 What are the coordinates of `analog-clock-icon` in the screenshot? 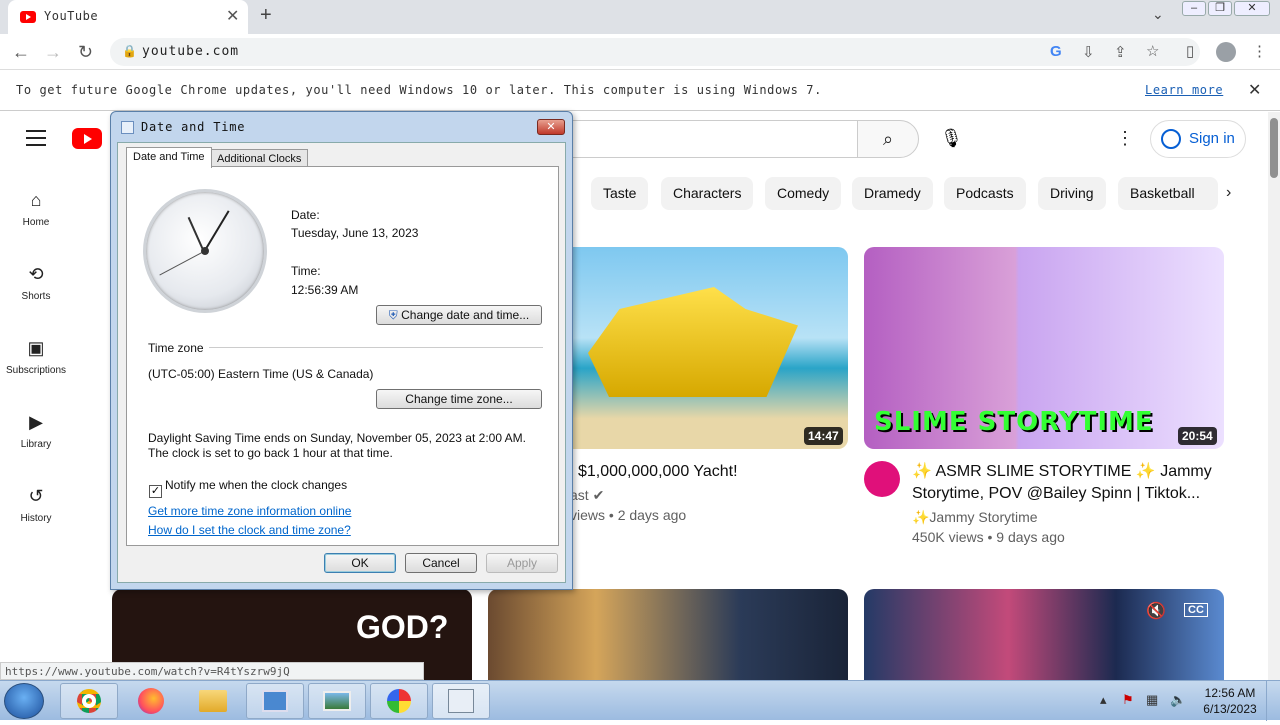 It's located at (205, 251).